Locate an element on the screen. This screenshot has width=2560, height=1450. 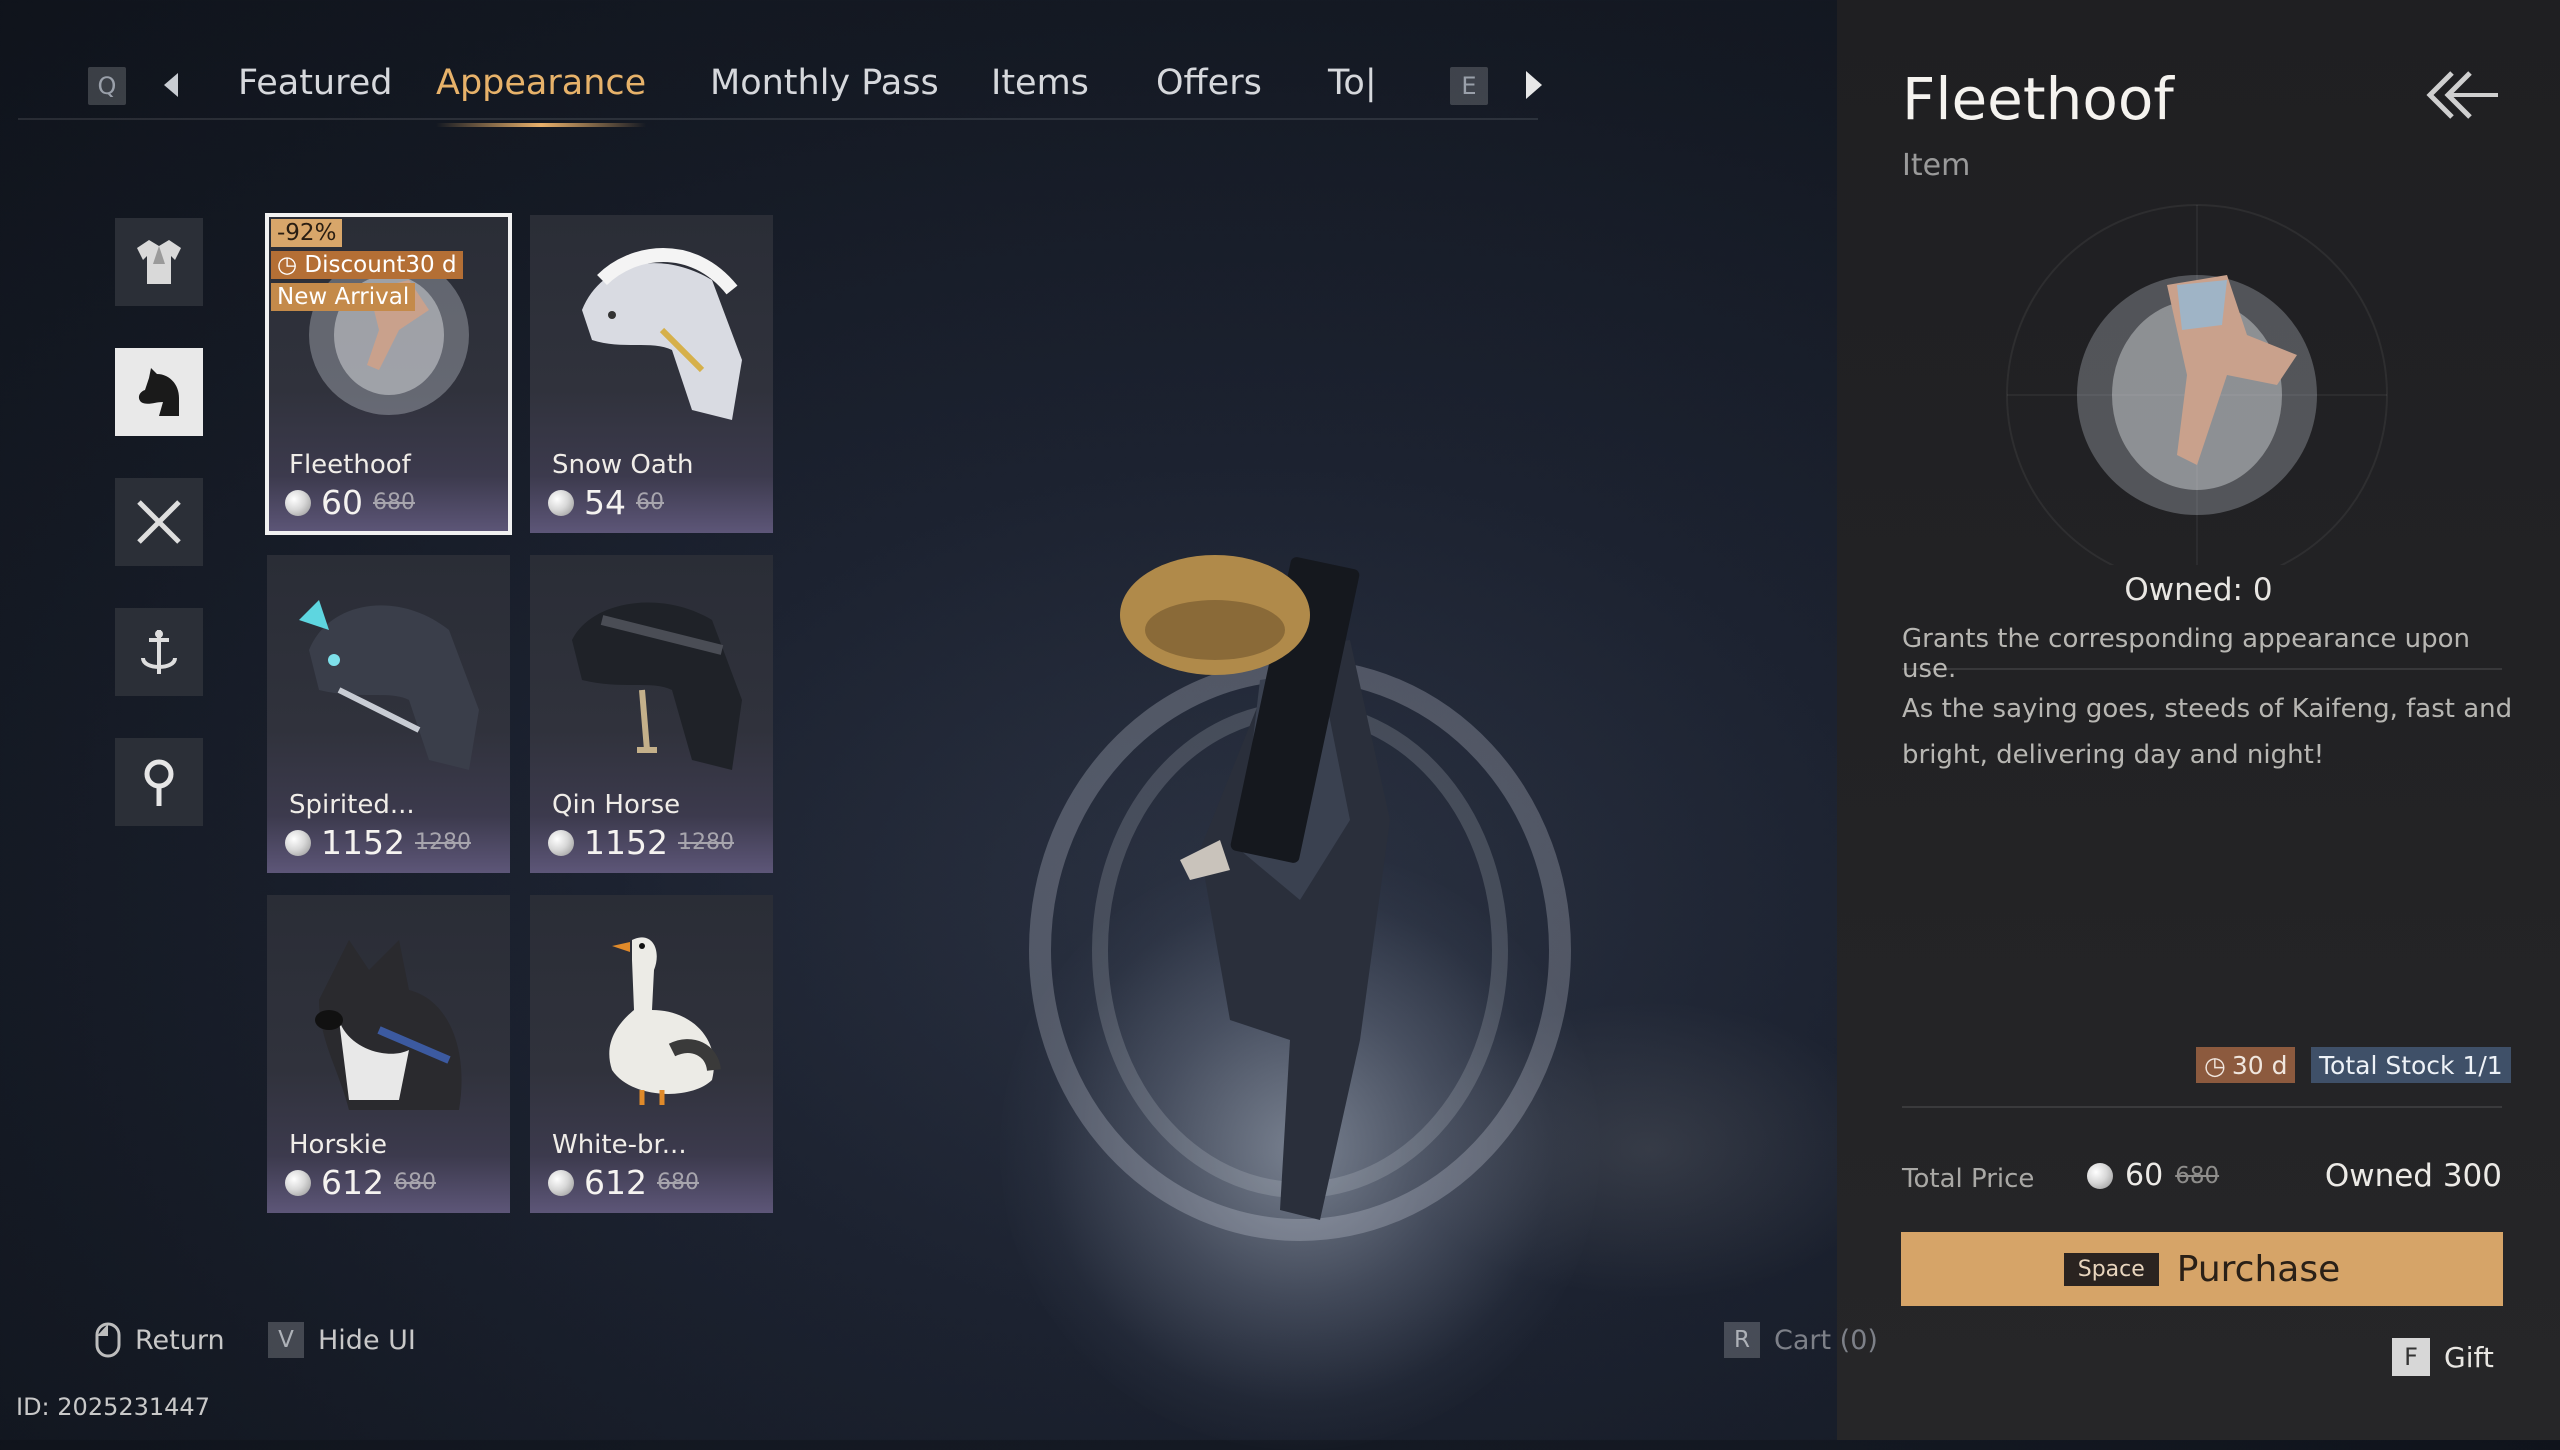
hide-ui-label: Hide UI is located at coordinates (367, 1340).